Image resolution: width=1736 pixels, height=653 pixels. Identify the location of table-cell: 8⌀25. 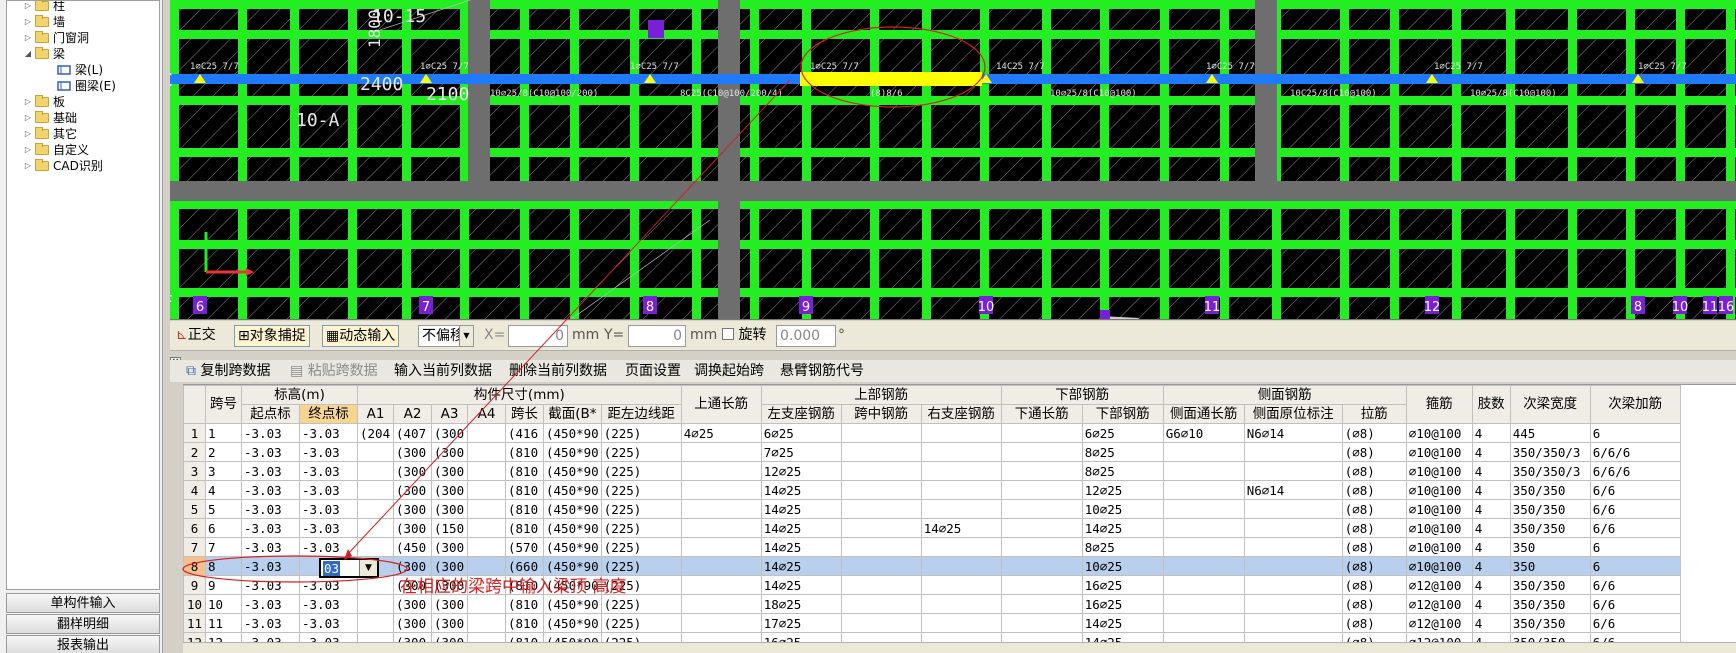
(1122, 471).